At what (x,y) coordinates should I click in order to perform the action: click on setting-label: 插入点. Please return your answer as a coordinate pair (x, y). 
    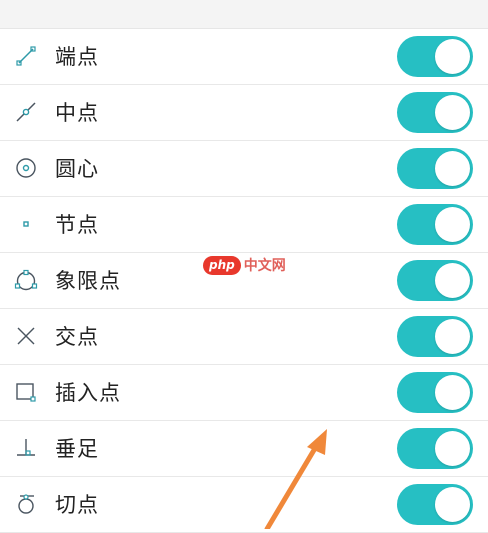
    Looking at the image, I should click on (88, 393).